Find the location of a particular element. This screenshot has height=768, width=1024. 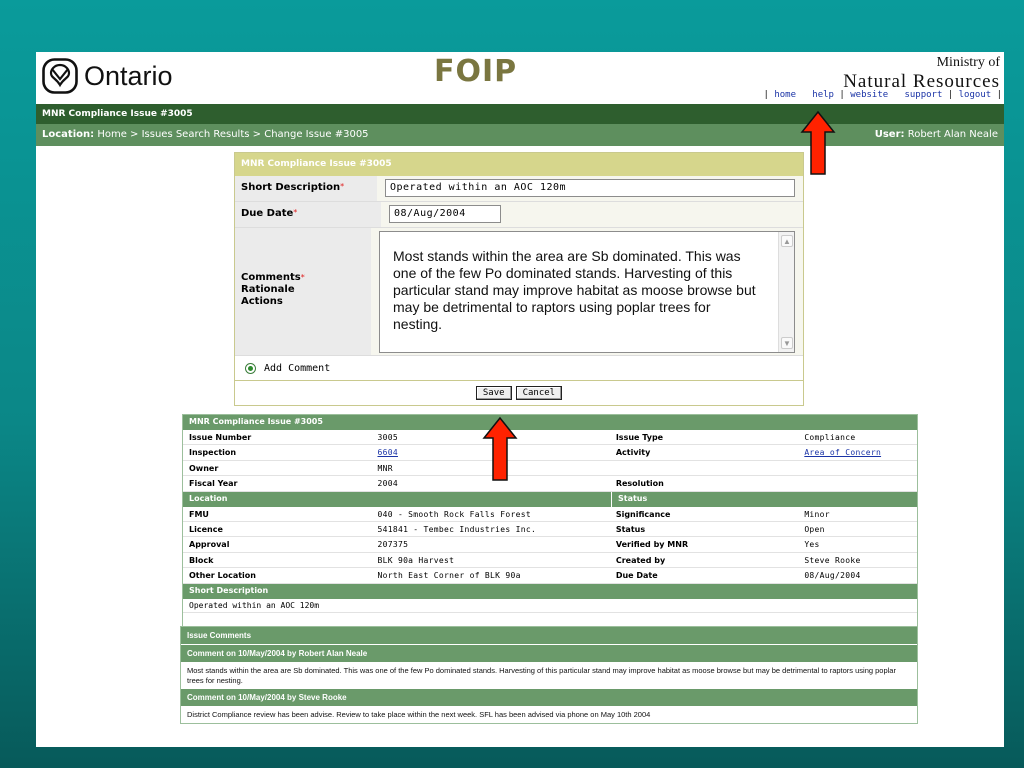

table-cell: Resolution is located at coordinates (639, 484).